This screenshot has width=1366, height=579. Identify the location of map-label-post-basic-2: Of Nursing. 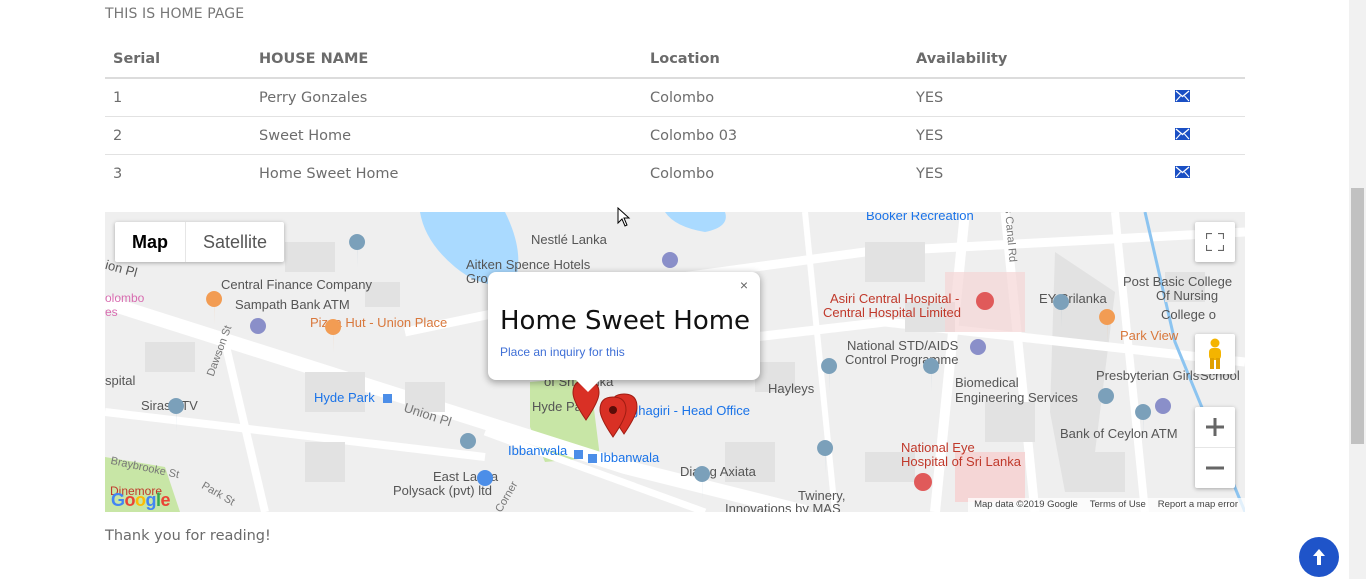
(1187, 295).